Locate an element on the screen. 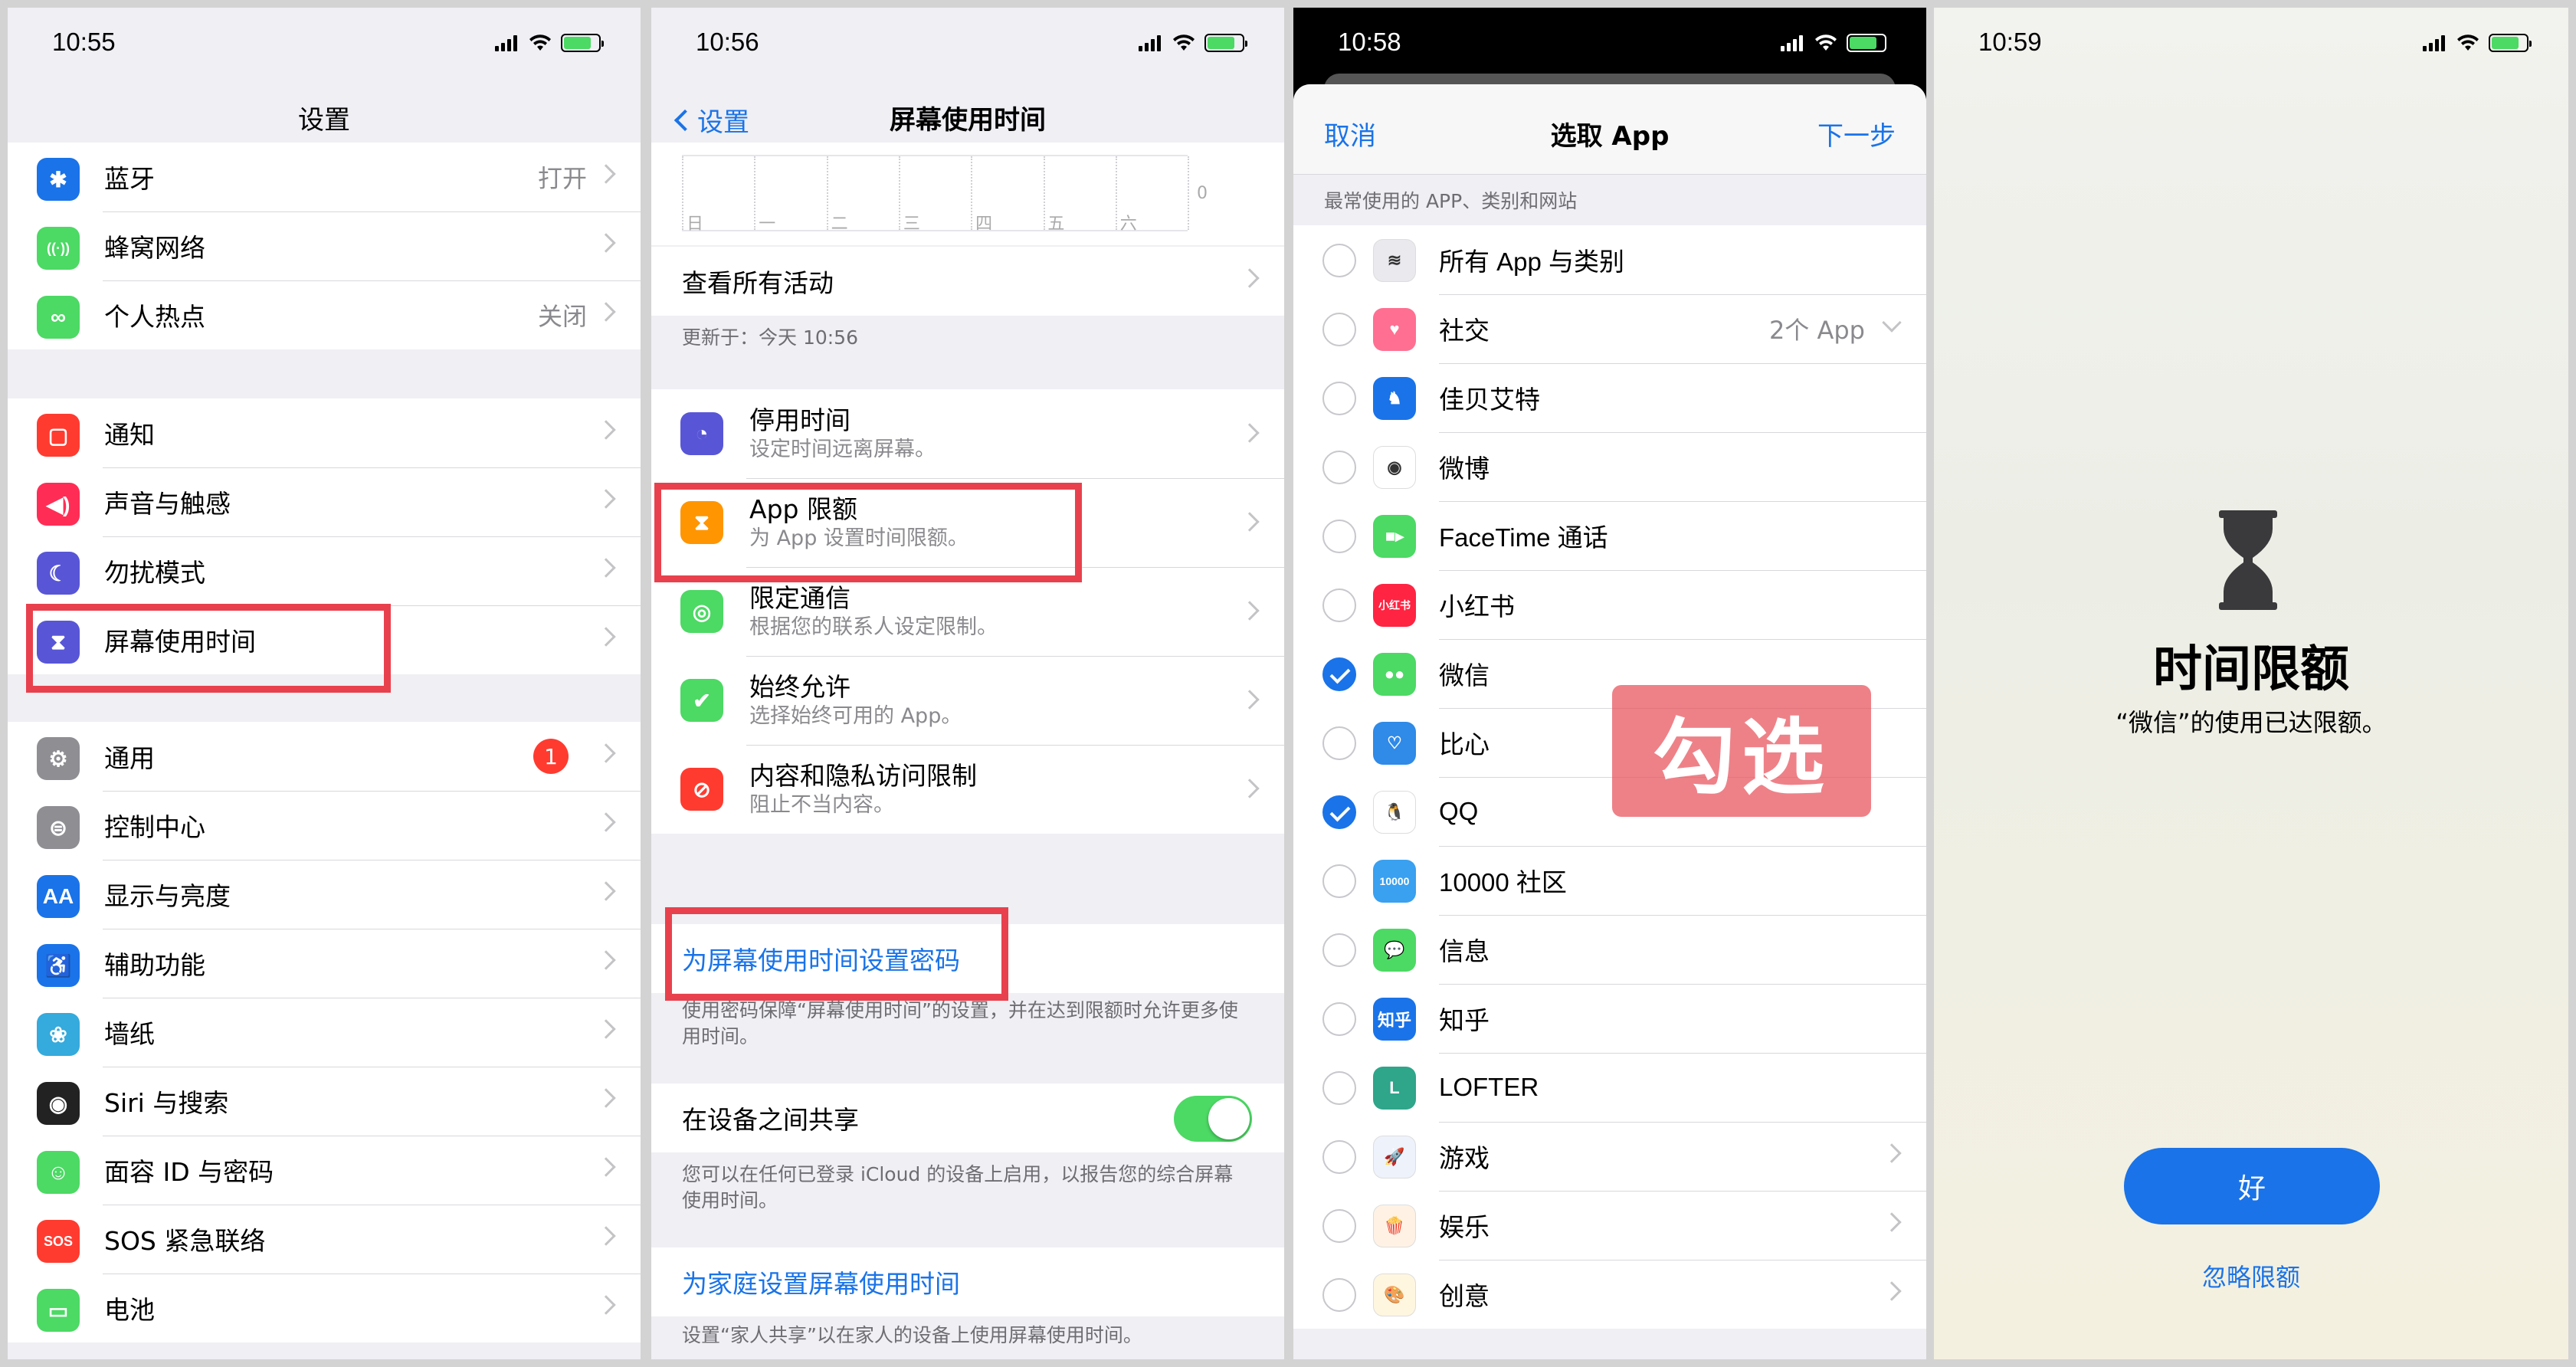 The width and height of the screenshot is (2576, 1367). share-label: 在设备之间共享 is located at coordinates (771, 1120).